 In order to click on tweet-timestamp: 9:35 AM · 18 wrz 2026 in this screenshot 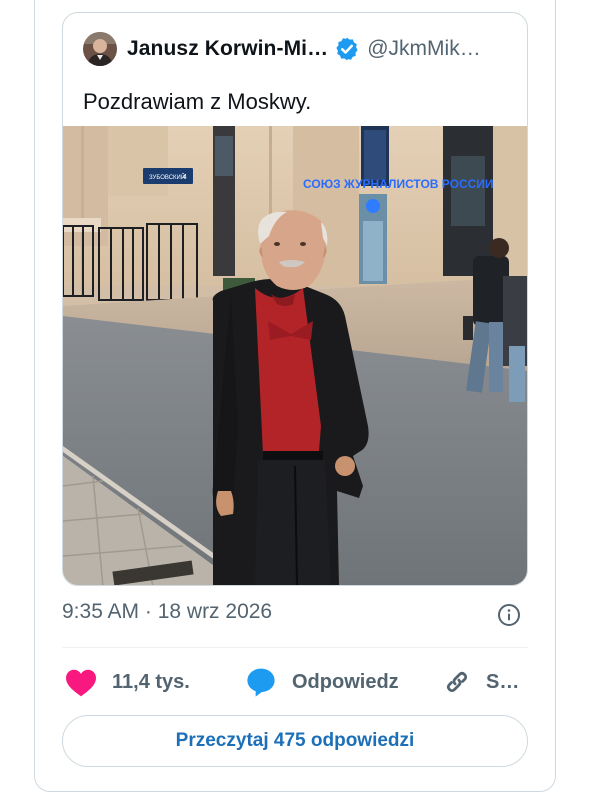, I will do `click(167, 612)`.